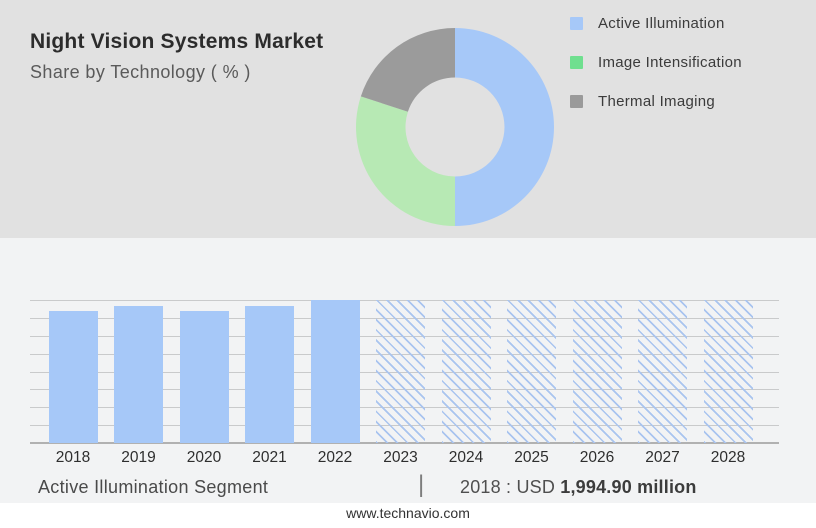 The width and height of the screenshot is (816, 528). I want to click on legend-item-active-illumination: Active Illumination, so click(656, 23).